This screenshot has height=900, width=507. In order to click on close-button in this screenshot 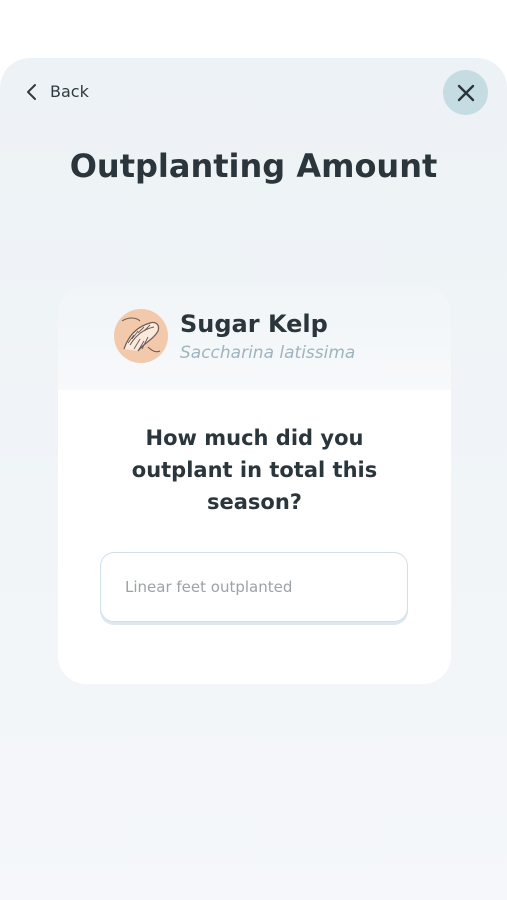, I will do `click(465, 92)`.